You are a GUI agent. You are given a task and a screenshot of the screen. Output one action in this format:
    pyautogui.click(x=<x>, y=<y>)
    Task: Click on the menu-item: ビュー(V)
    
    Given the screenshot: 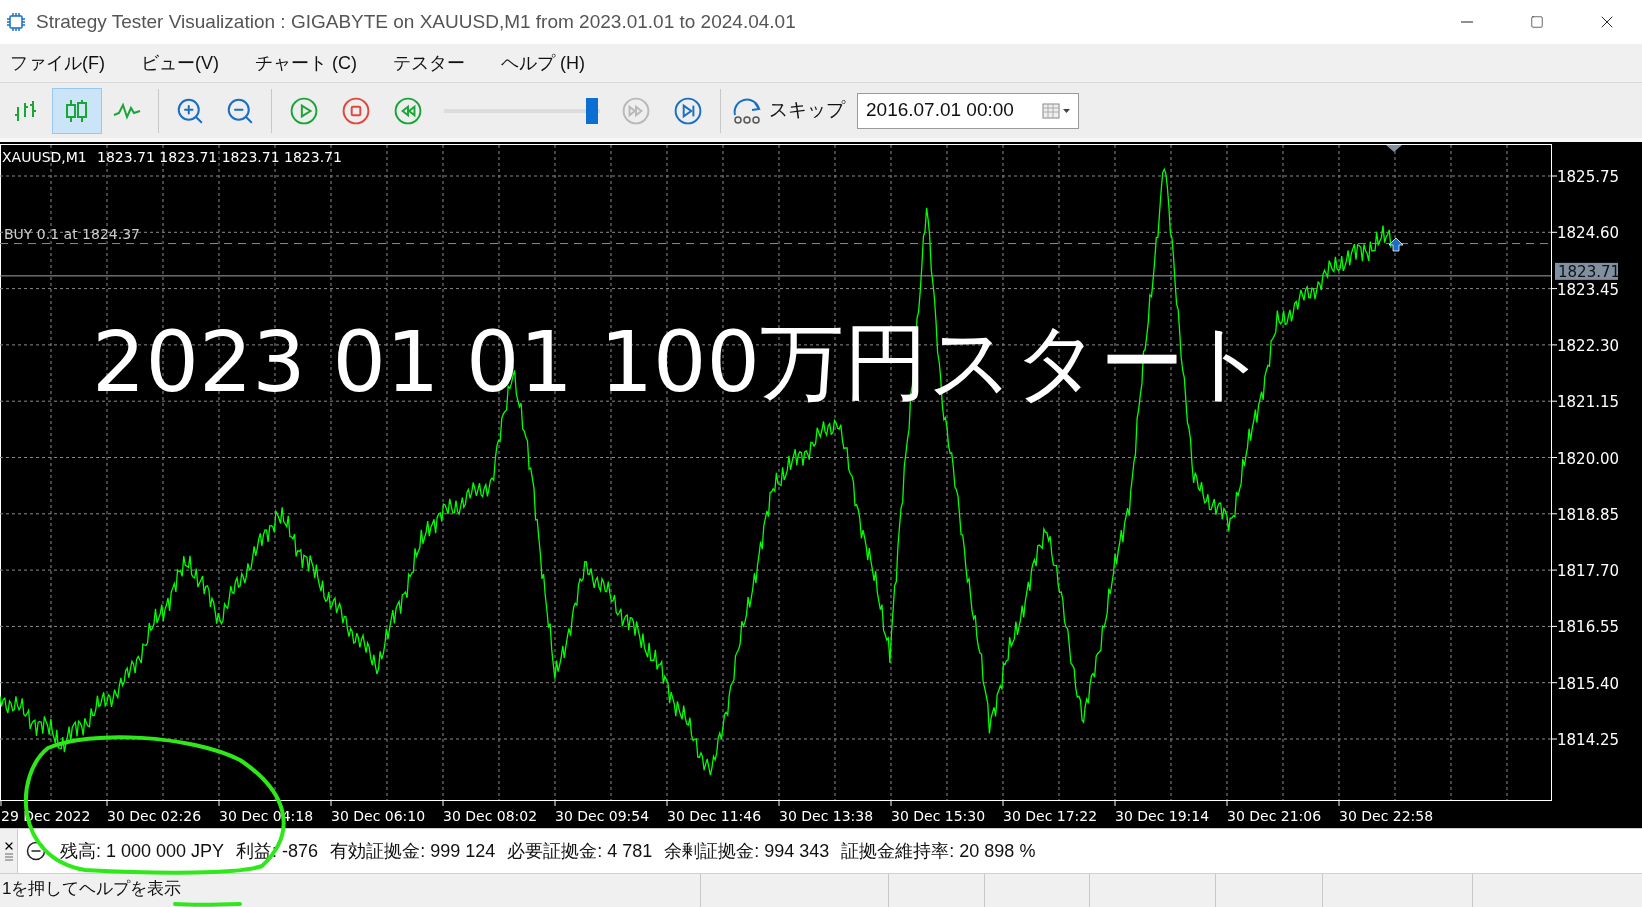 What is the action you would take?
    pyautogui.click(x=180, y=63)
    